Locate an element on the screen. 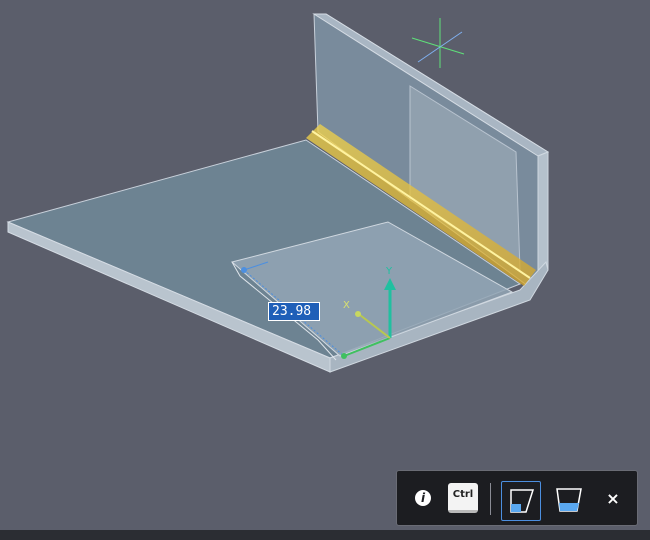 The height and width of the screenshot is (540, 650). flange-mode-1-icon is located at coordinates (522, 501).